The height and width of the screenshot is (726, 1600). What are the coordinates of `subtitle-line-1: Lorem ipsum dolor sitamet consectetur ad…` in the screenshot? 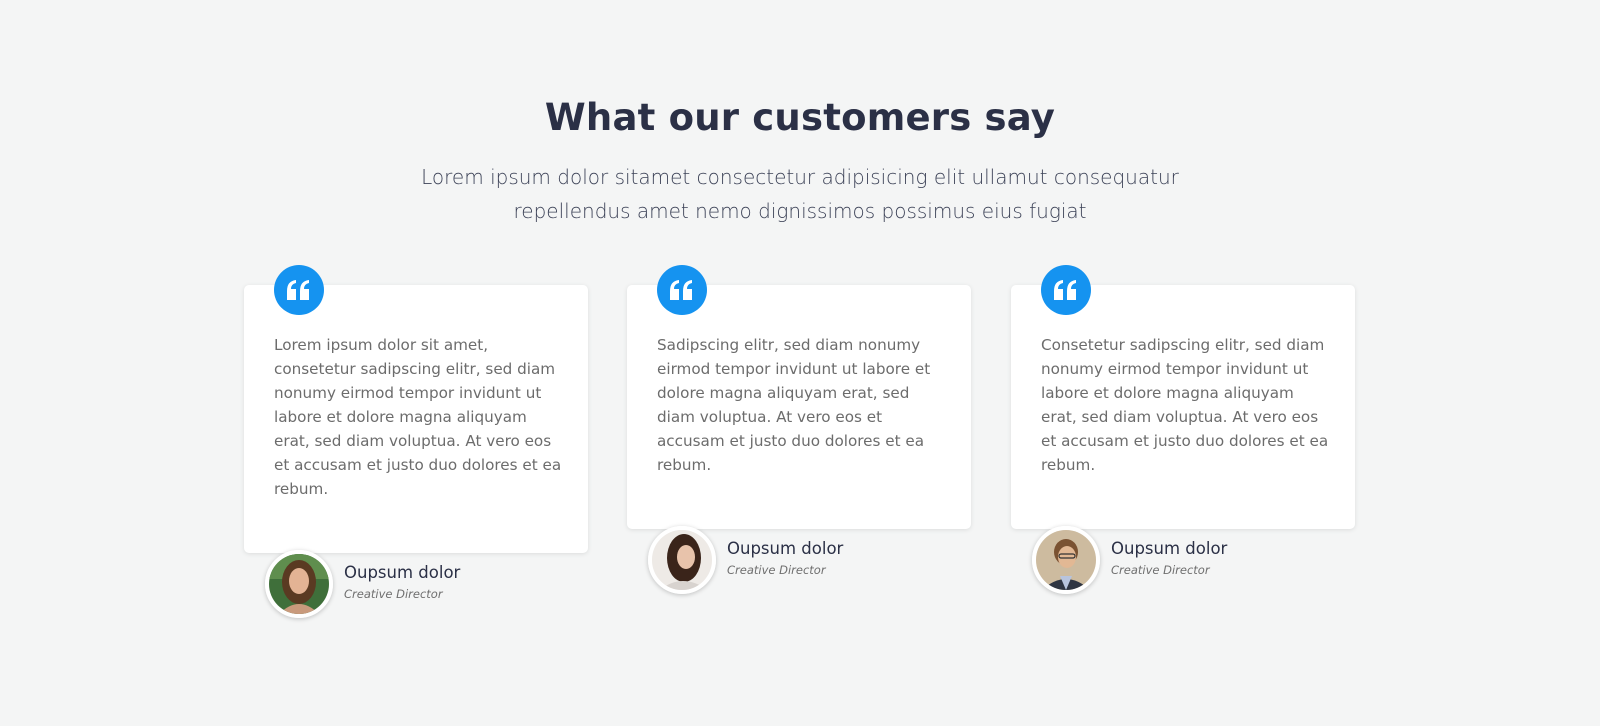 It's located at (800, 177).